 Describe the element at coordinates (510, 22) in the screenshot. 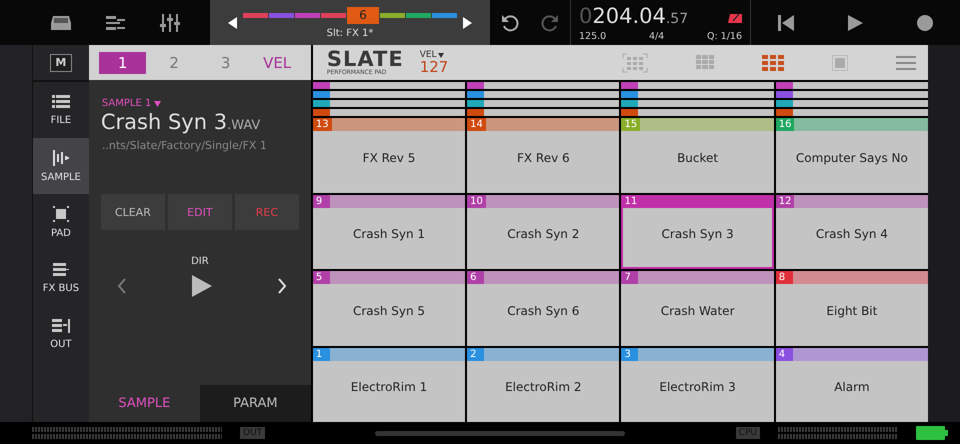

I see `undo-icon` at that location.